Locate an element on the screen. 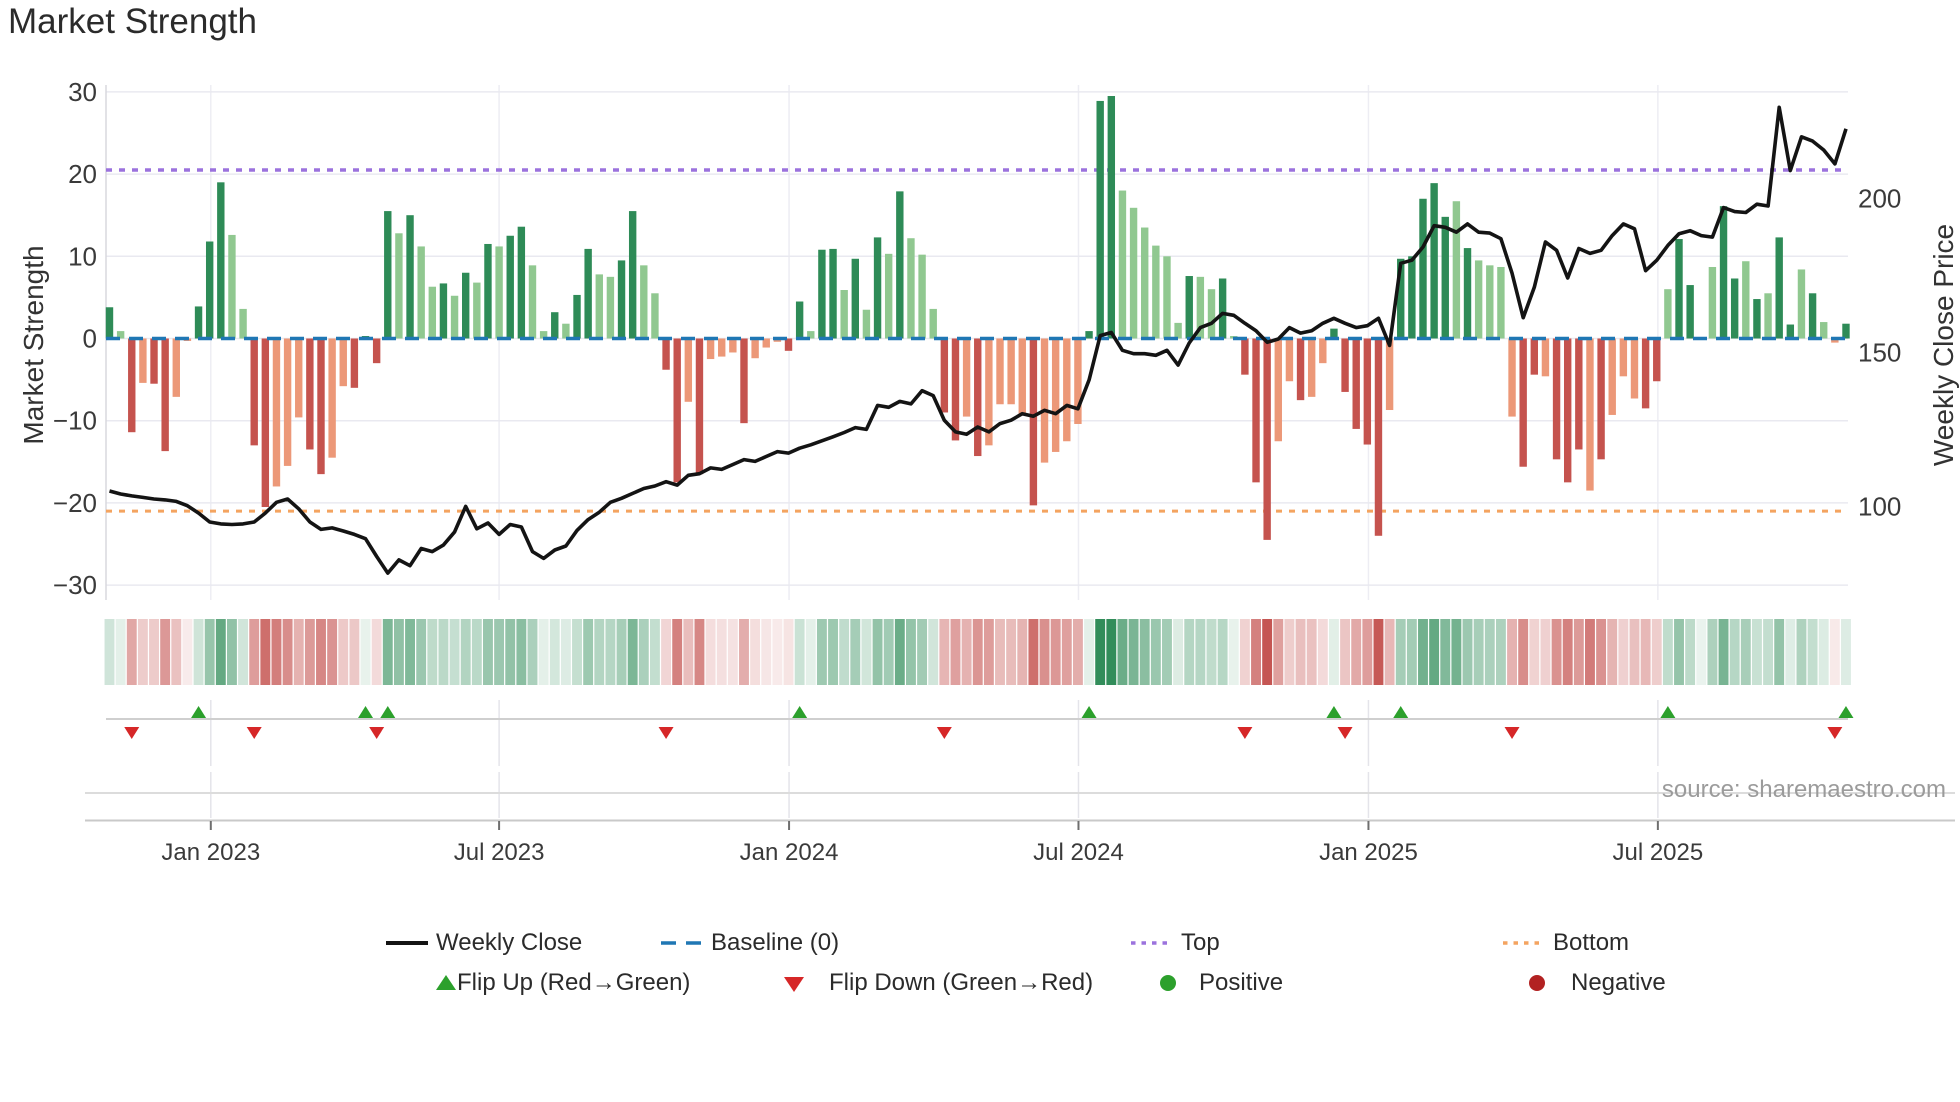 Image resolution: width=1960 pixels, height=1102 pixels. legend-label: Negative is located at coordinates (1618, 982).